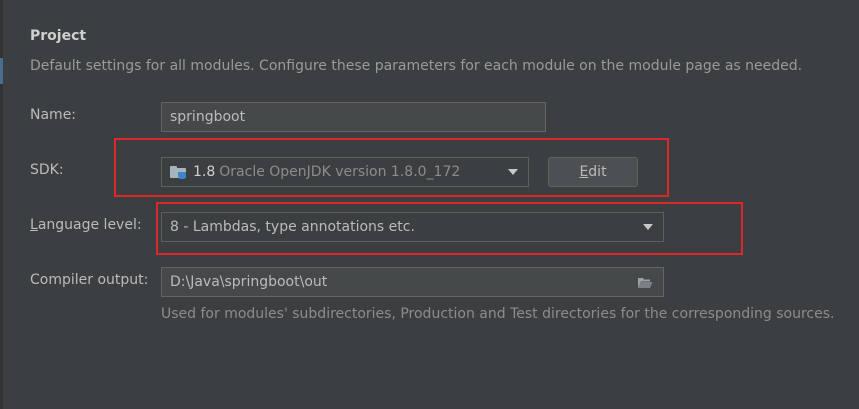 The width and height of the screenshot is (859, 409). Describe the element at coordinates (391, 167) in the screenshot. I see `sdk-highlight-box` at that location.